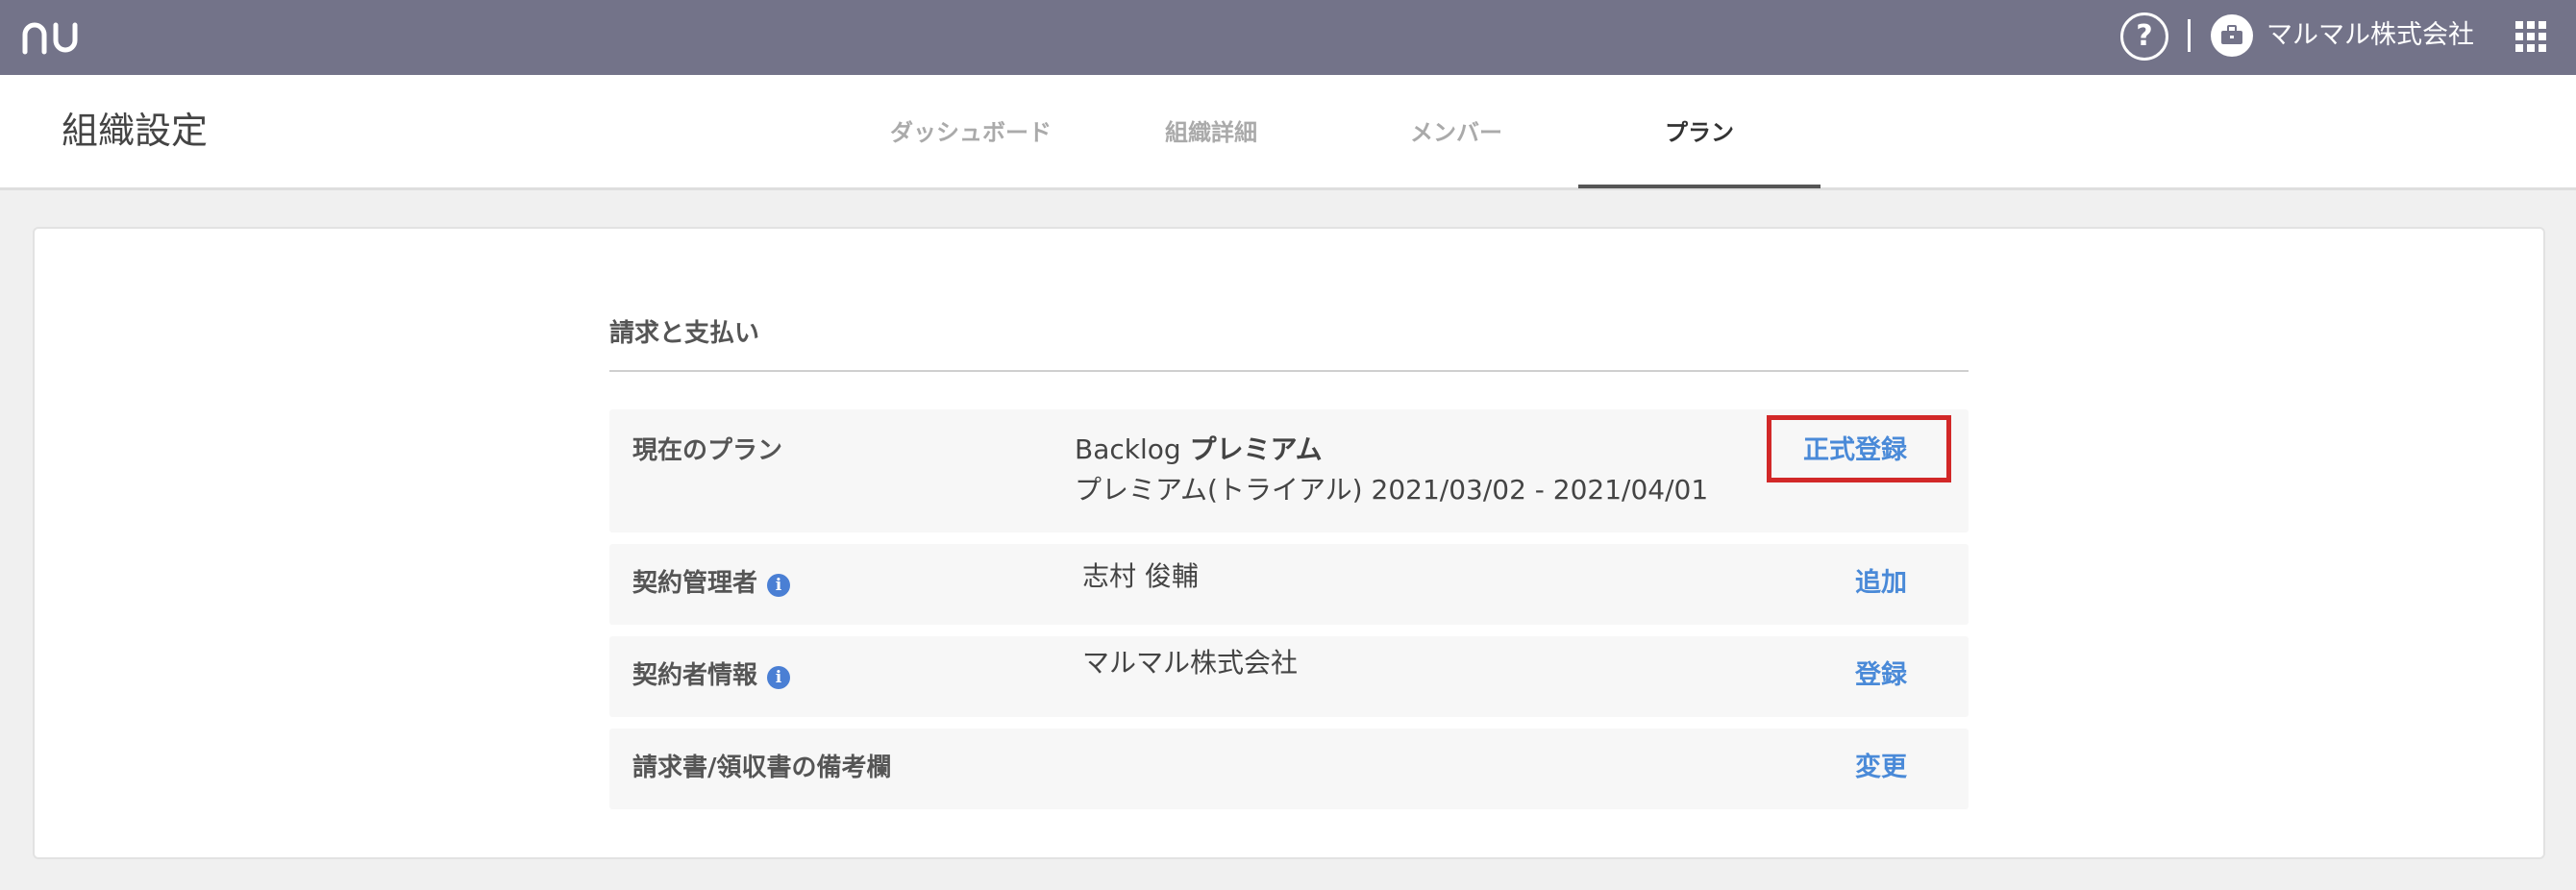 This screenshot has width=2576, height=890. What do you see at coordinates (135, 131) in the screenshot?
I see `page-title: 組織設定` at bounding box center [135, 131].